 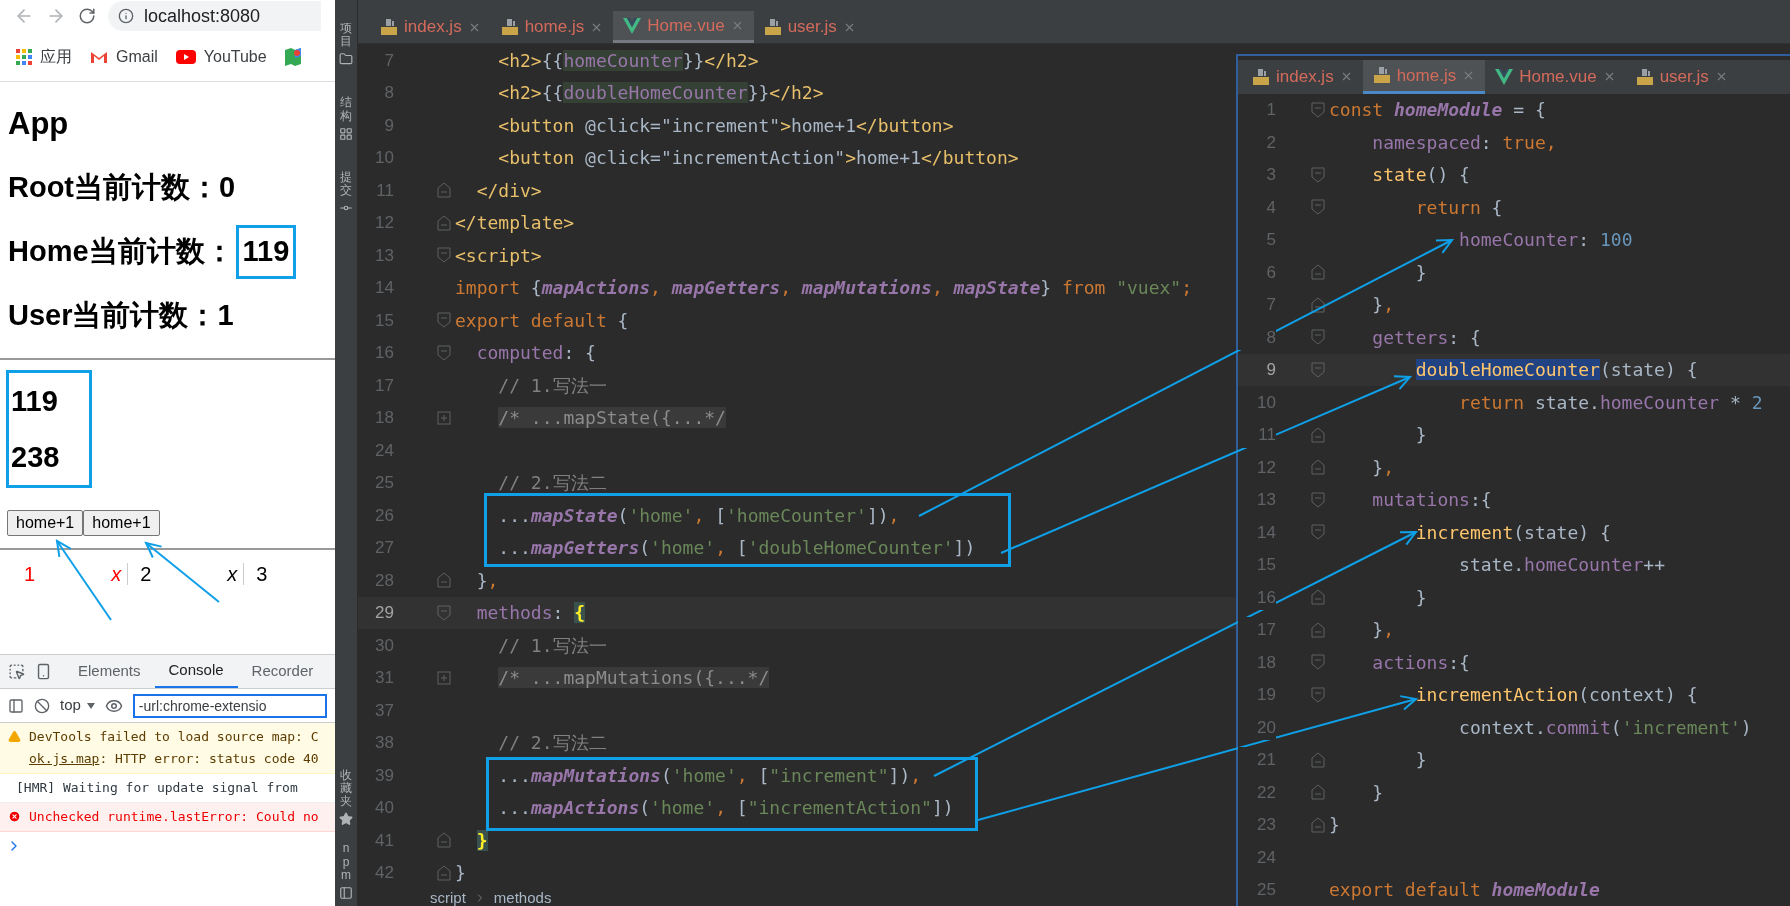 I want to click on console-message: [HMR] Waiting for update signal from, so click(x=157, y=788).